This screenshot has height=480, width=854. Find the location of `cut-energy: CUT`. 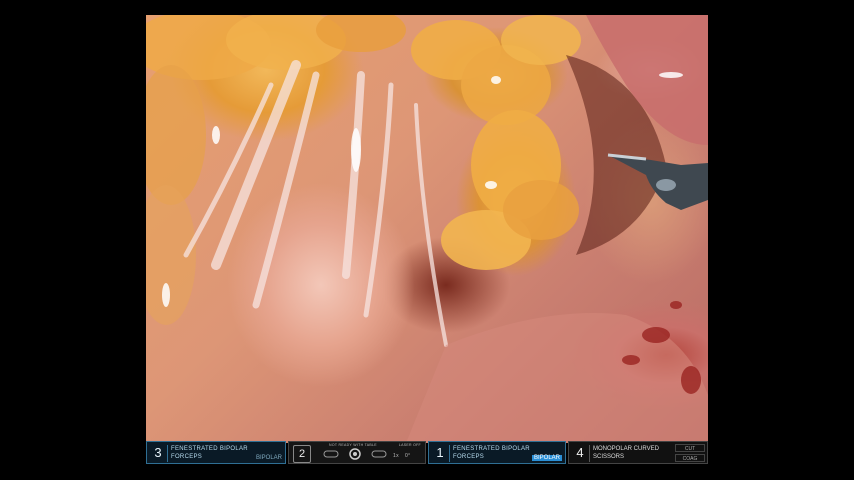

cut-energy: CUT is located at coordinates (690, 448).